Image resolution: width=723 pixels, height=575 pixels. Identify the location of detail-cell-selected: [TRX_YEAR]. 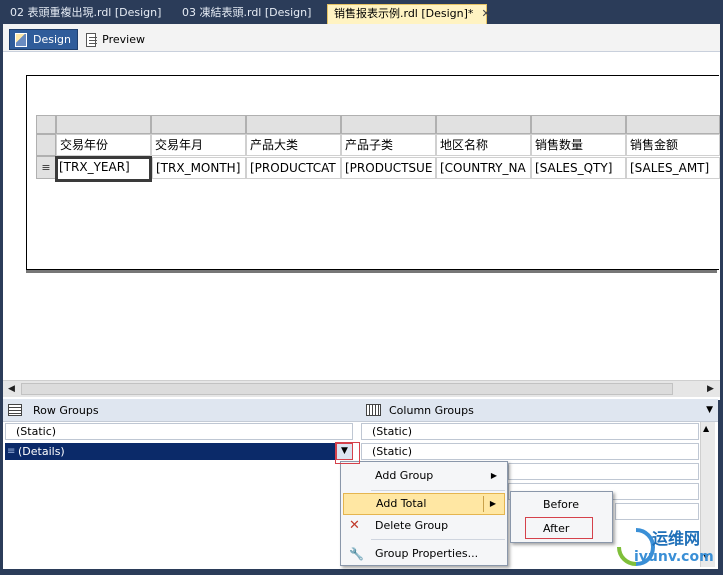
(103, 169).